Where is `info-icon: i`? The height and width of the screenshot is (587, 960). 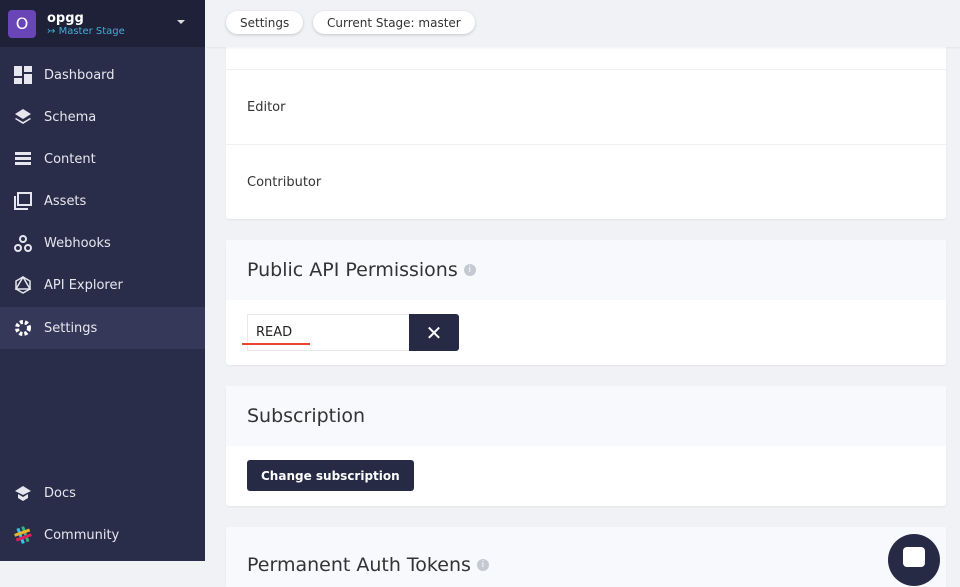
info-icon: i is located at coordinates (469, 270).